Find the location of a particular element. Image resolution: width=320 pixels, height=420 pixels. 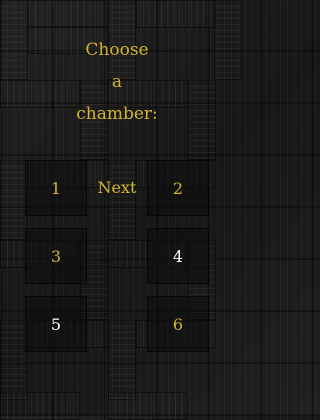

chamber-6-button: 6 is located at coordinates (178, 324).